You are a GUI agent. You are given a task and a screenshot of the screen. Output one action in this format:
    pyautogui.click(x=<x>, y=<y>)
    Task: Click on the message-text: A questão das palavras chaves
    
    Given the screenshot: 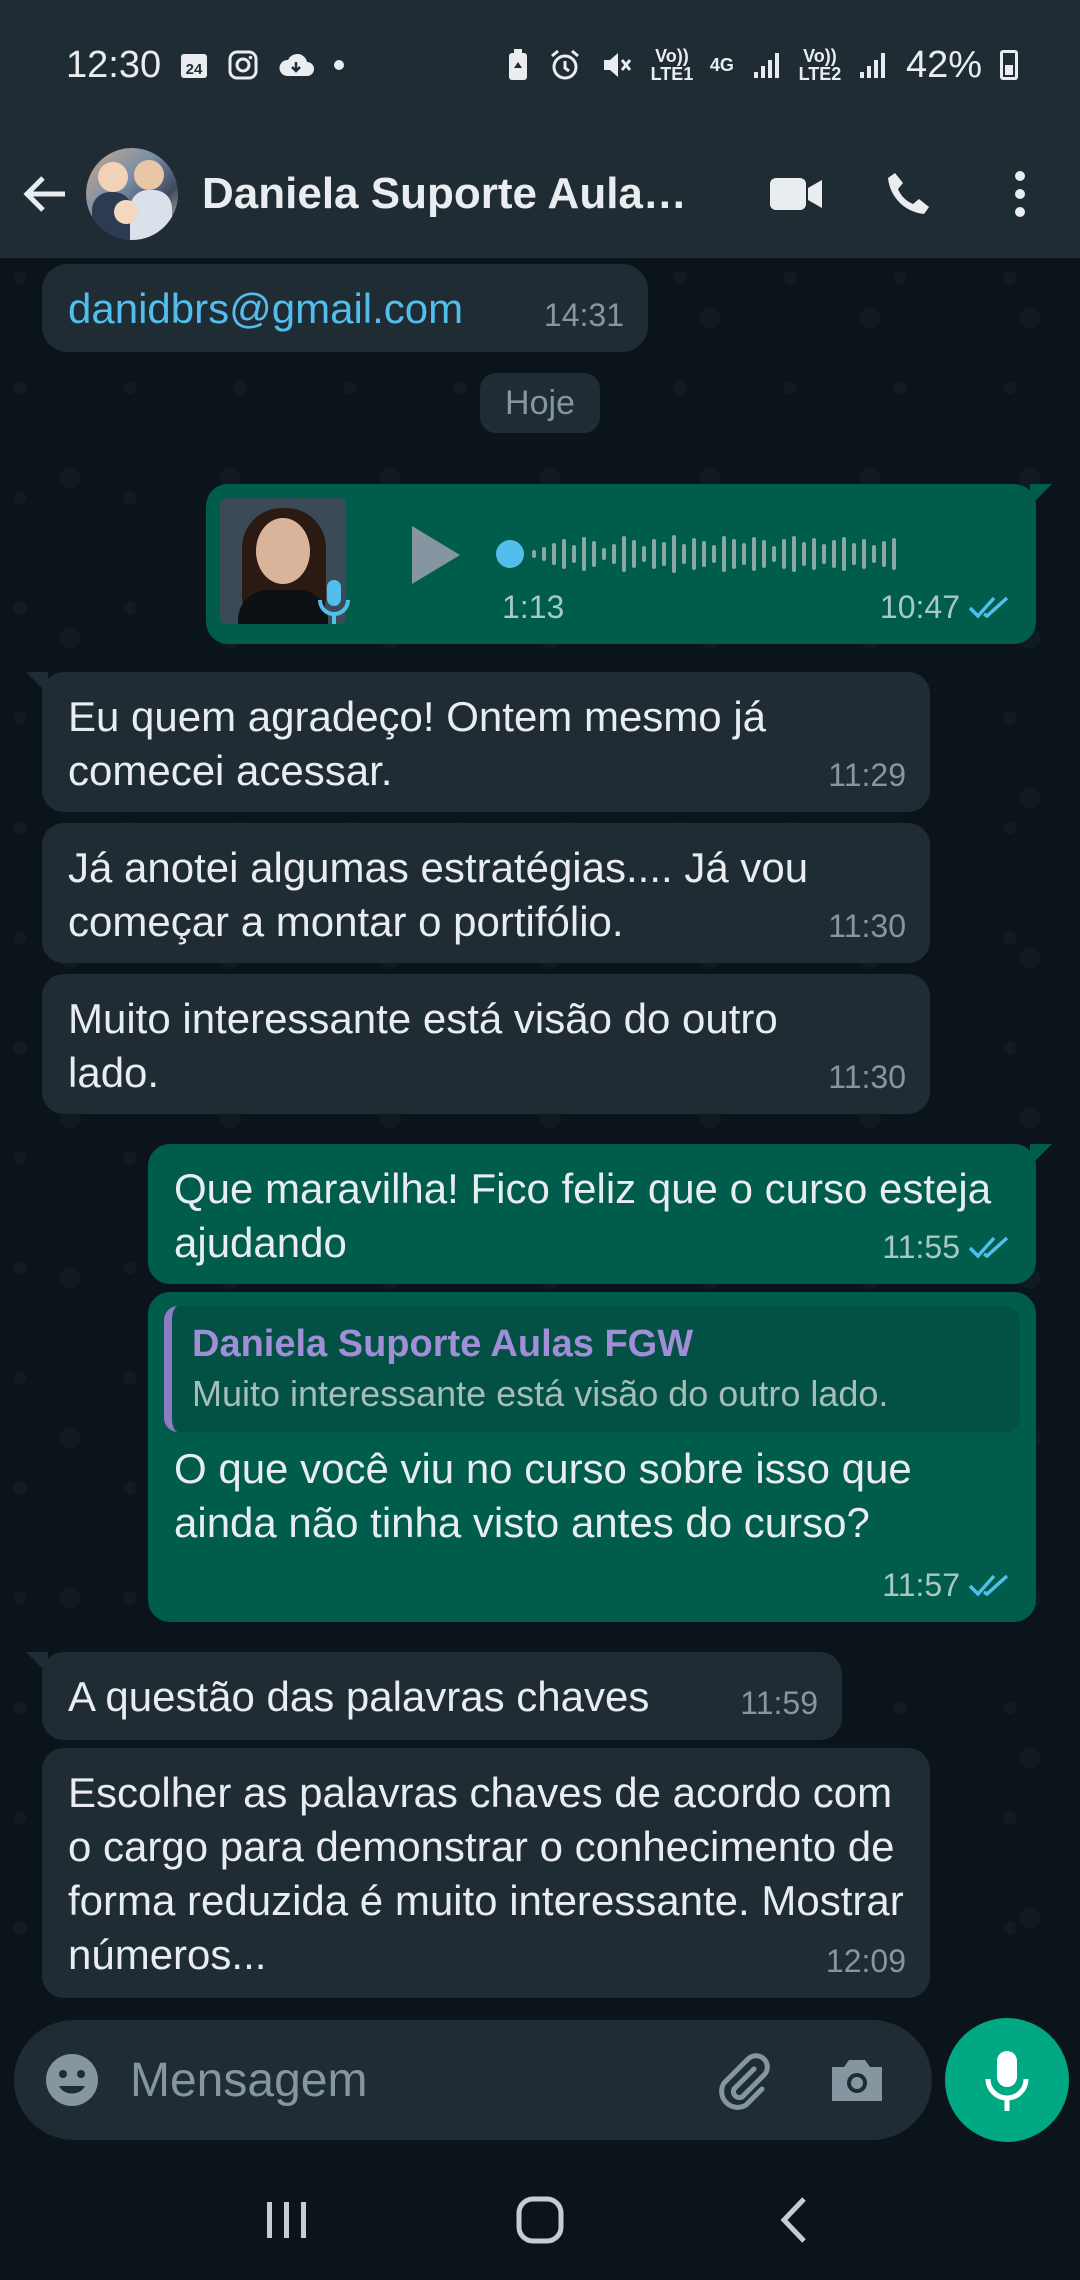 What is the action you would take?
    pyautogui.click(x=359, y=1696)
    